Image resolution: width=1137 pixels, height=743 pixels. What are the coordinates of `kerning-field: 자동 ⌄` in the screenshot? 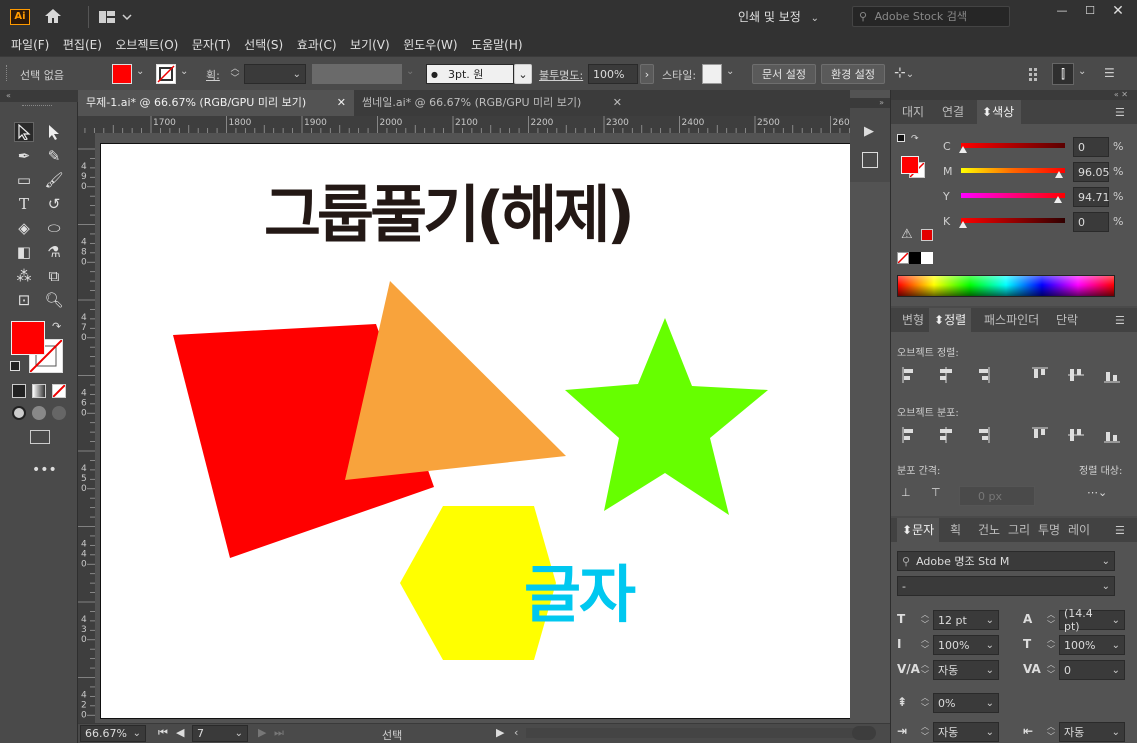 It's located at (966, 670).